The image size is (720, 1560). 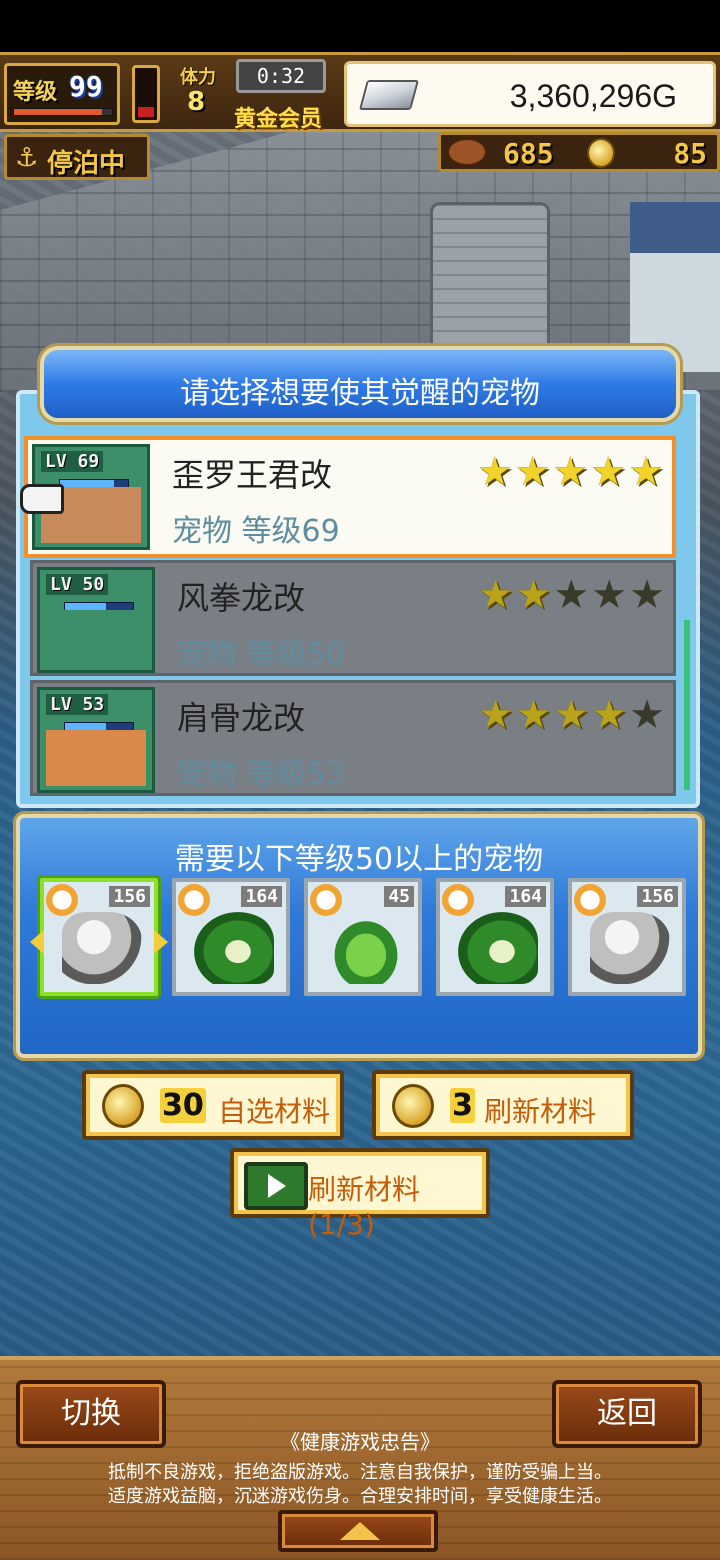 What do you see at coordinates (252, 475) in the screenshot?
I see `pet-name: 歪罗王君改` at bounding box center [252, 475].